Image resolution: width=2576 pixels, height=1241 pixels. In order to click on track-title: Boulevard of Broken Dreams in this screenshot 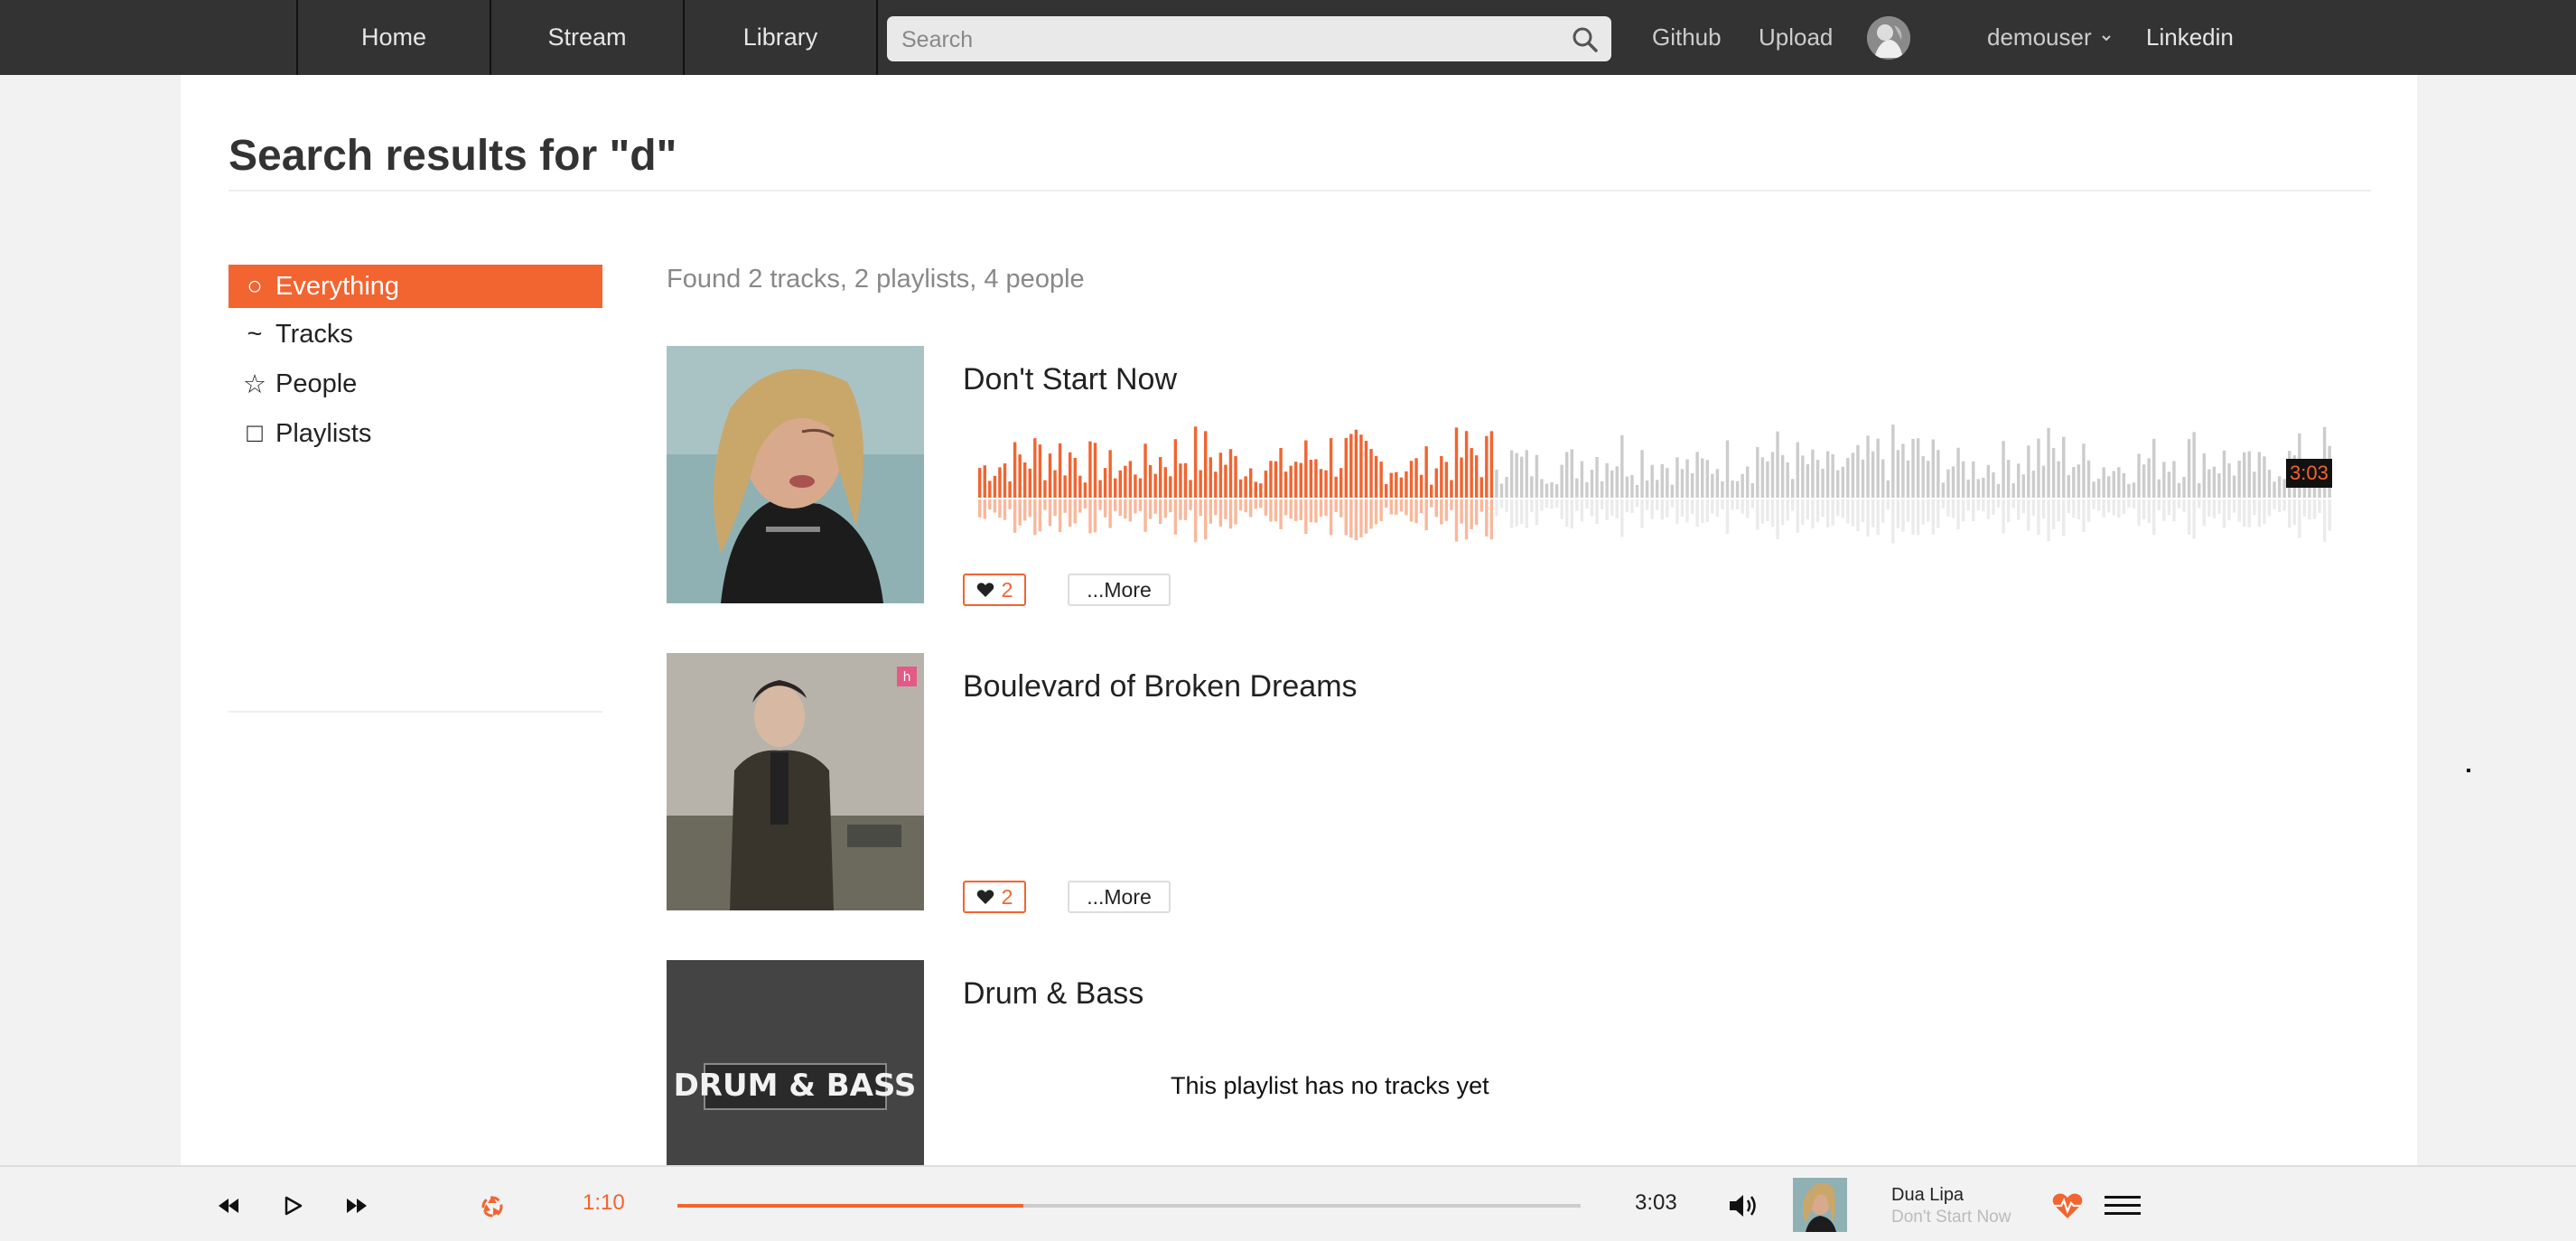, I will do `click(1160, 686)`.